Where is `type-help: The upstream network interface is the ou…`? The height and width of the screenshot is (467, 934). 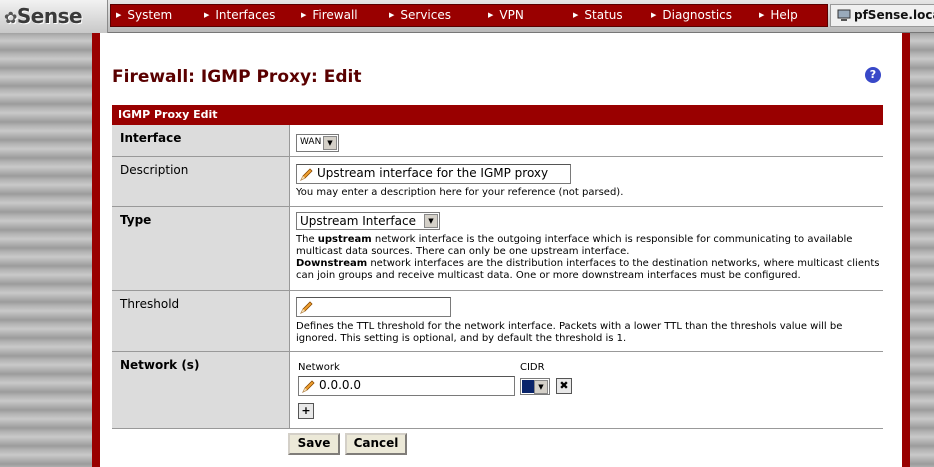 type-help: The upstream network interface is the ou… is located at coordinates (589, 258).